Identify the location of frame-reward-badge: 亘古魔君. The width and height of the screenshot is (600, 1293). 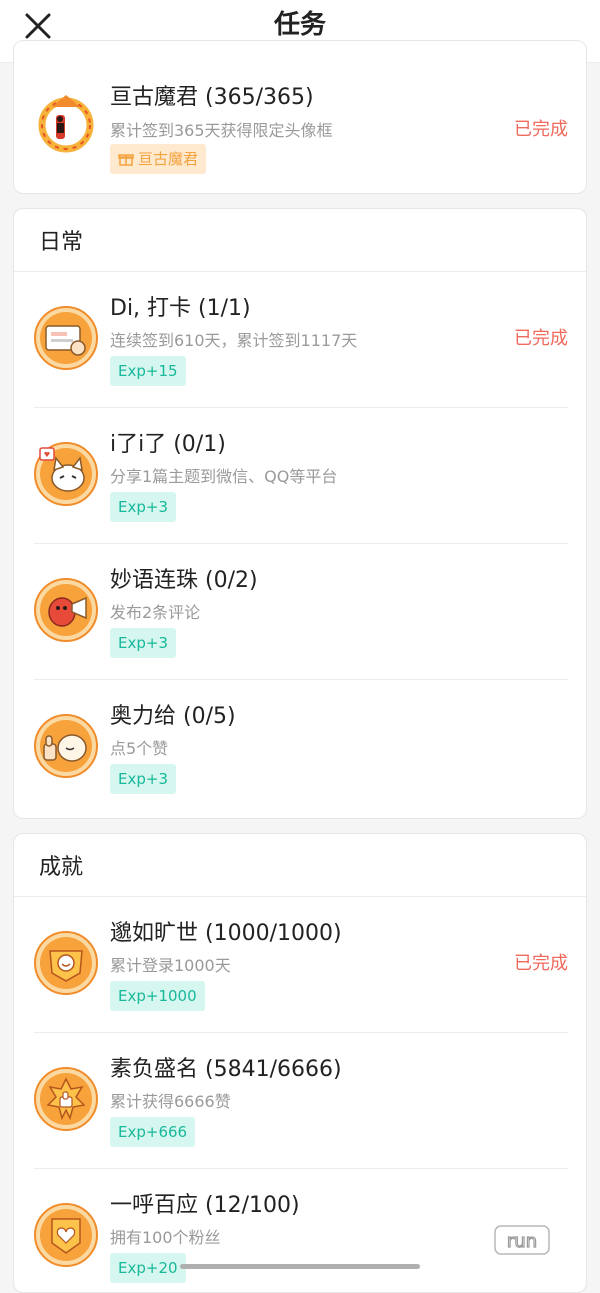
(158, 159).